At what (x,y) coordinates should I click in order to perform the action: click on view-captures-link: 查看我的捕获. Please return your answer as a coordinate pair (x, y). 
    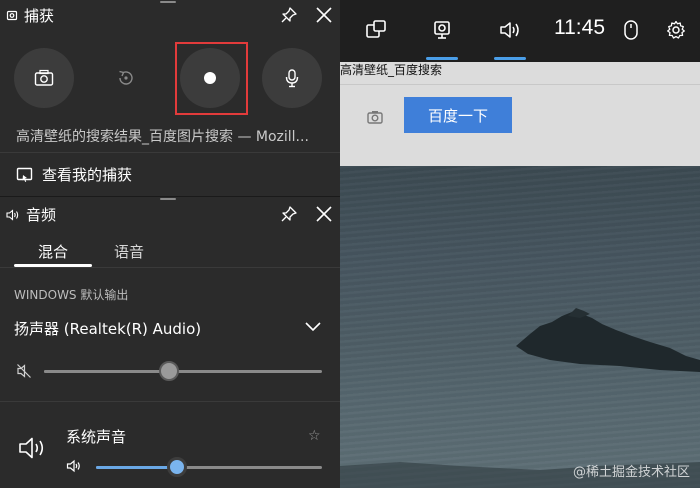
    Looking at the image, I should click on (74, 174).